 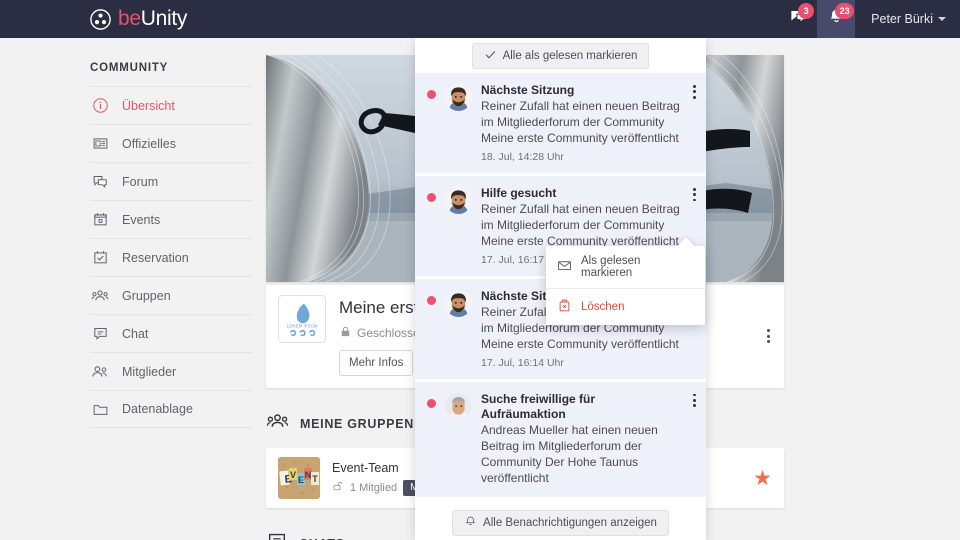 What do you see at coordinates (149, 371) in the screenshot?
I see `sidebar-item-label: Mitglieder` at bounding box center [149, 371].